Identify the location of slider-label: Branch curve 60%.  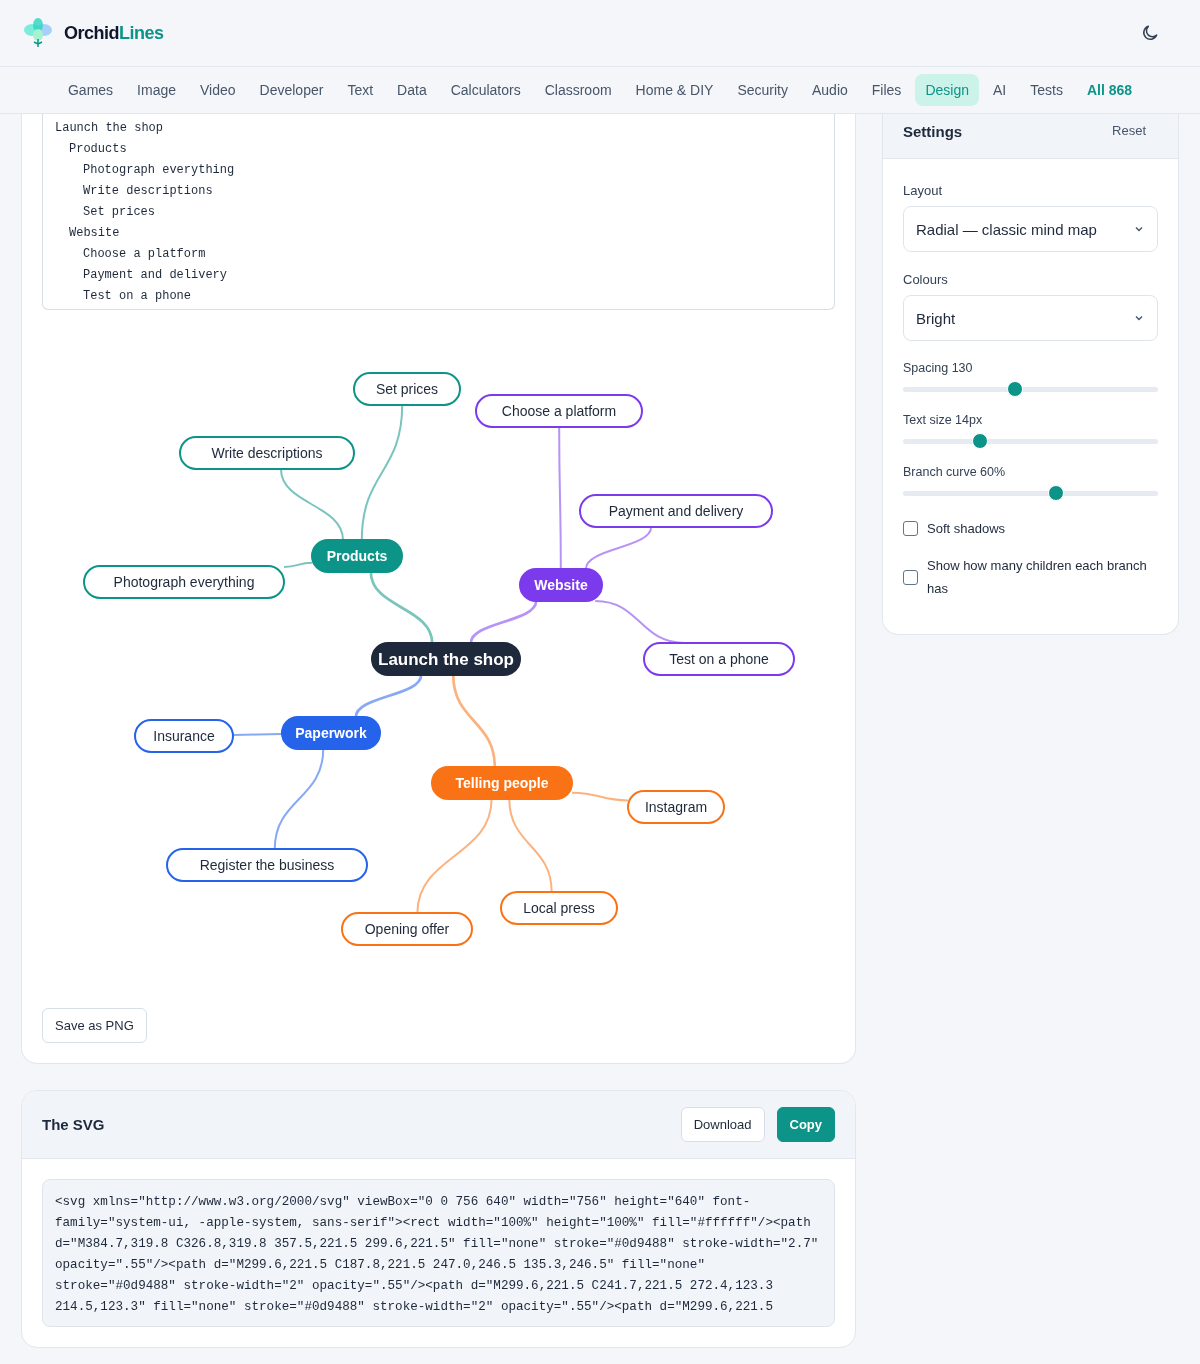
(955, 472).